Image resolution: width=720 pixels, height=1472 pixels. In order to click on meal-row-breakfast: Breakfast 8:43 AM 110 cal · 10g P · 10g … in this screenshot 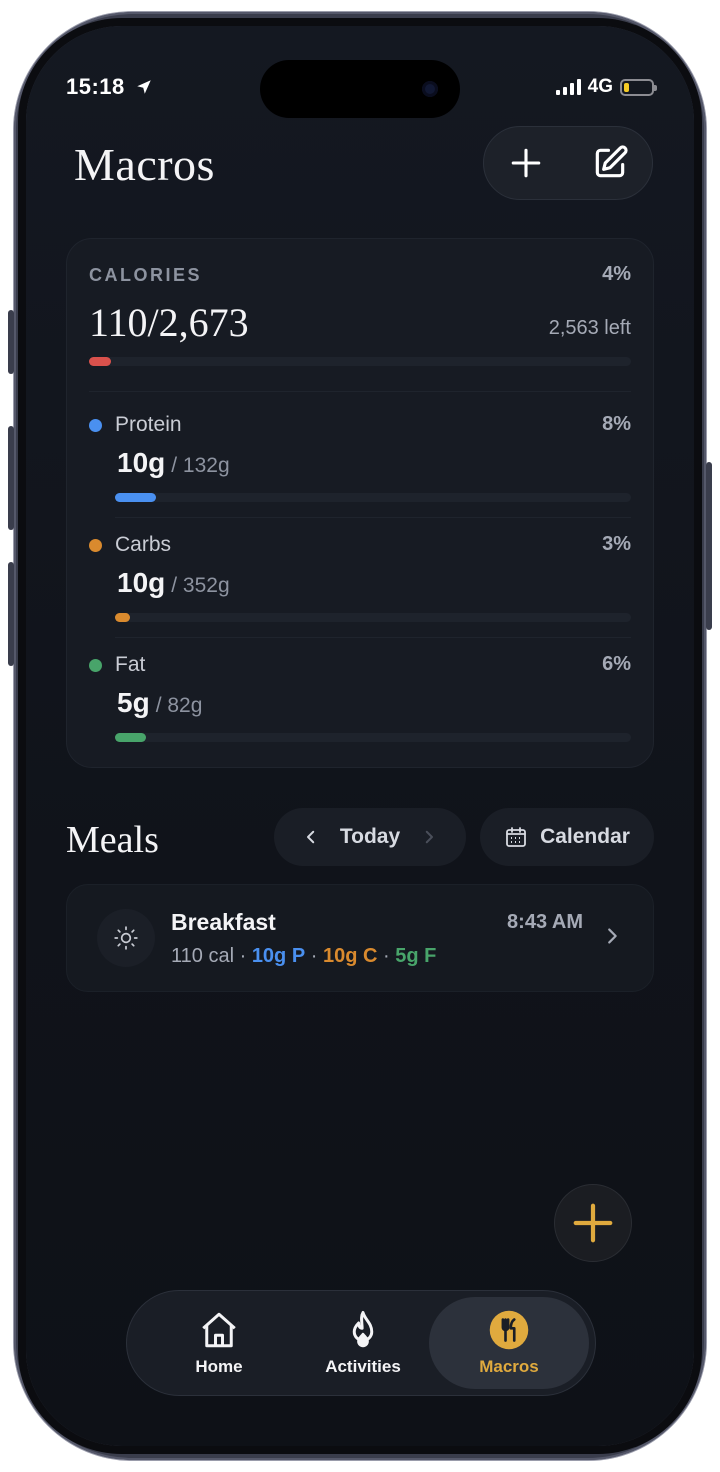, I will do `click(360, 938)`.